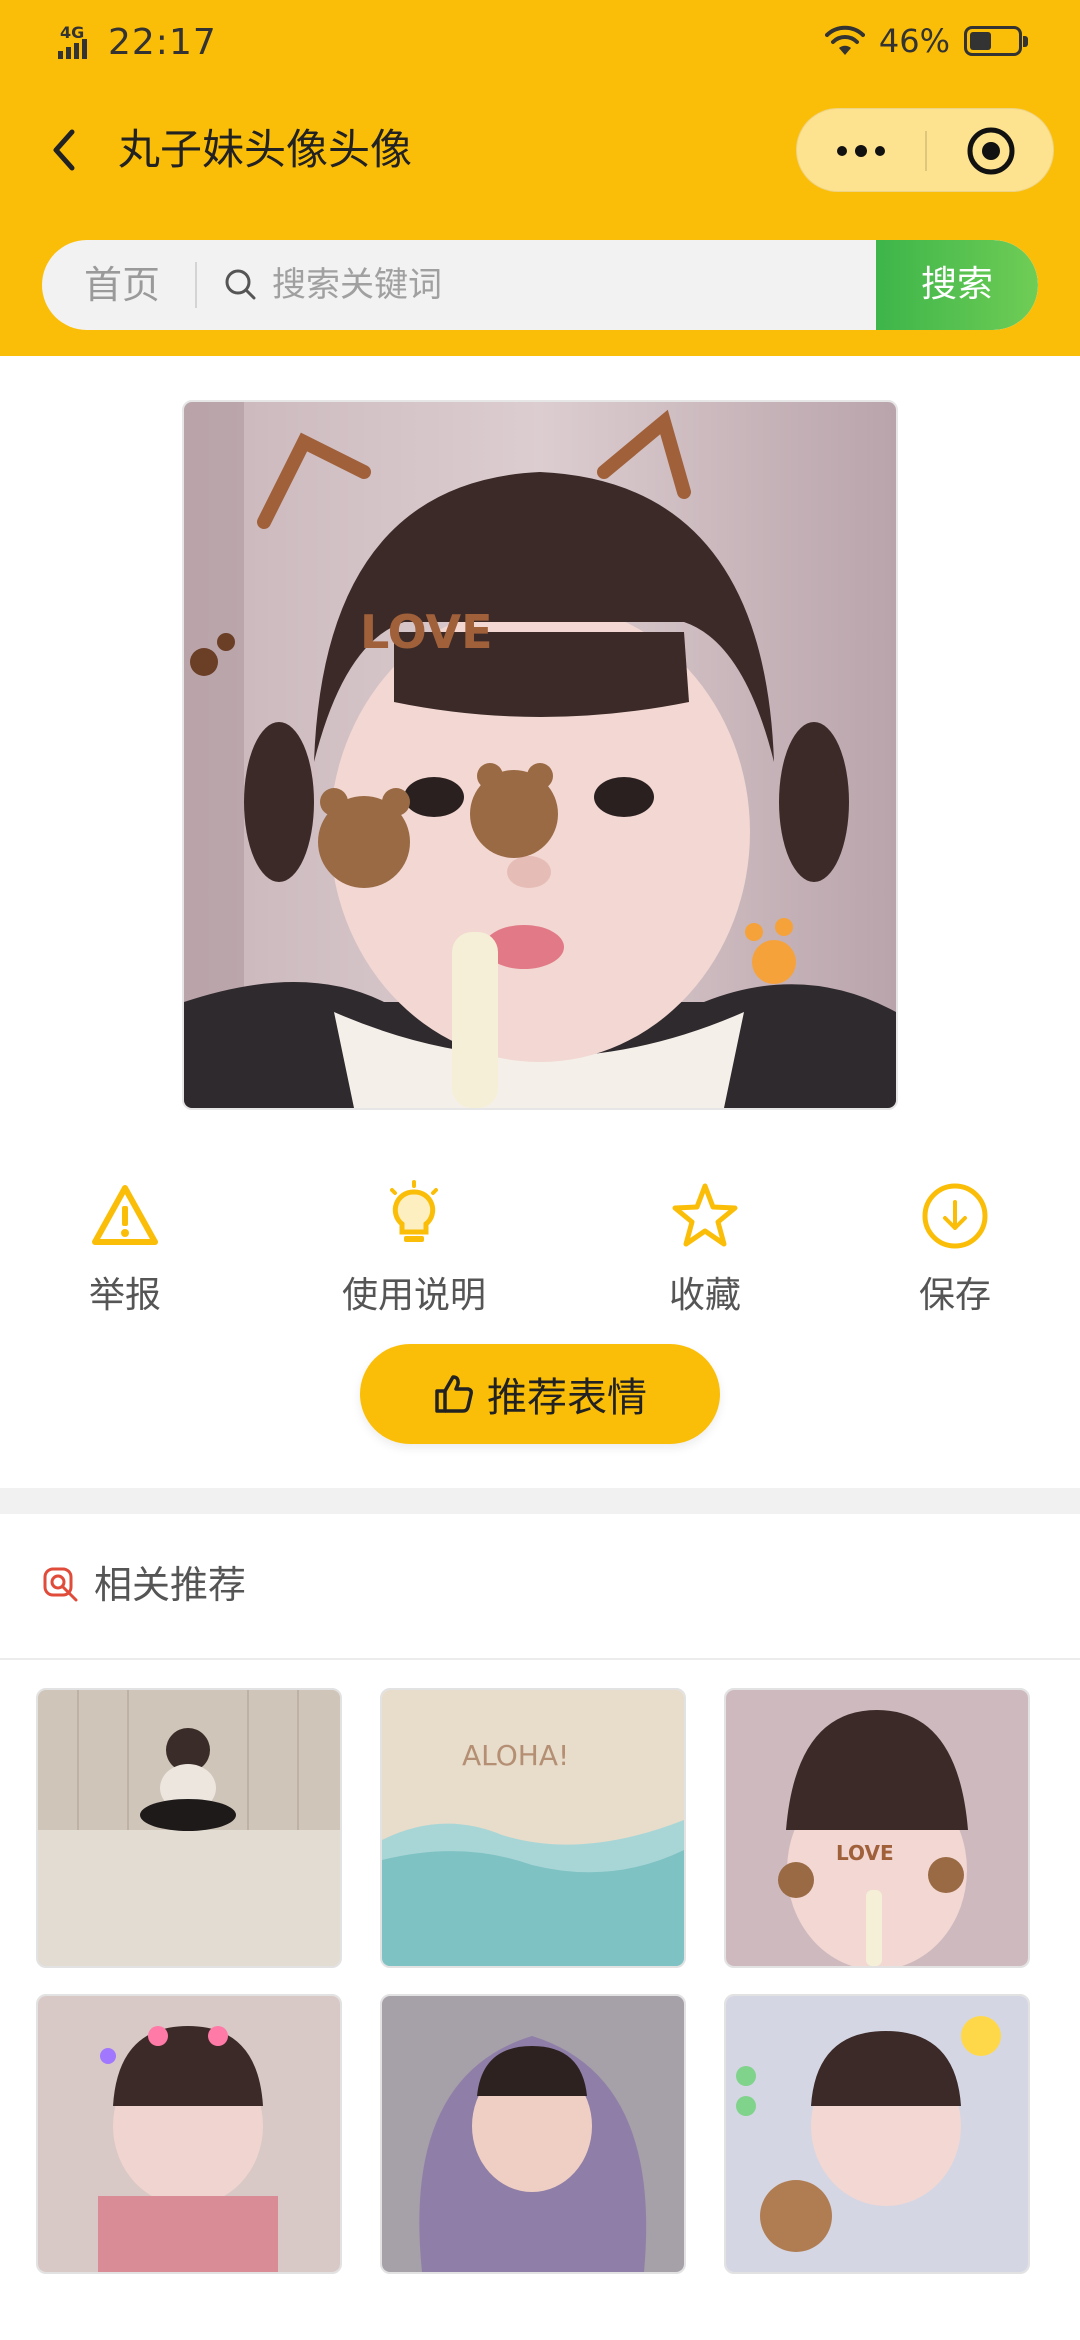 The height and width of the screenshot is (2340, 1080). Describe the element at coordinates (162, 42) in the screenshot. I see `clock: 22:17` at that location.